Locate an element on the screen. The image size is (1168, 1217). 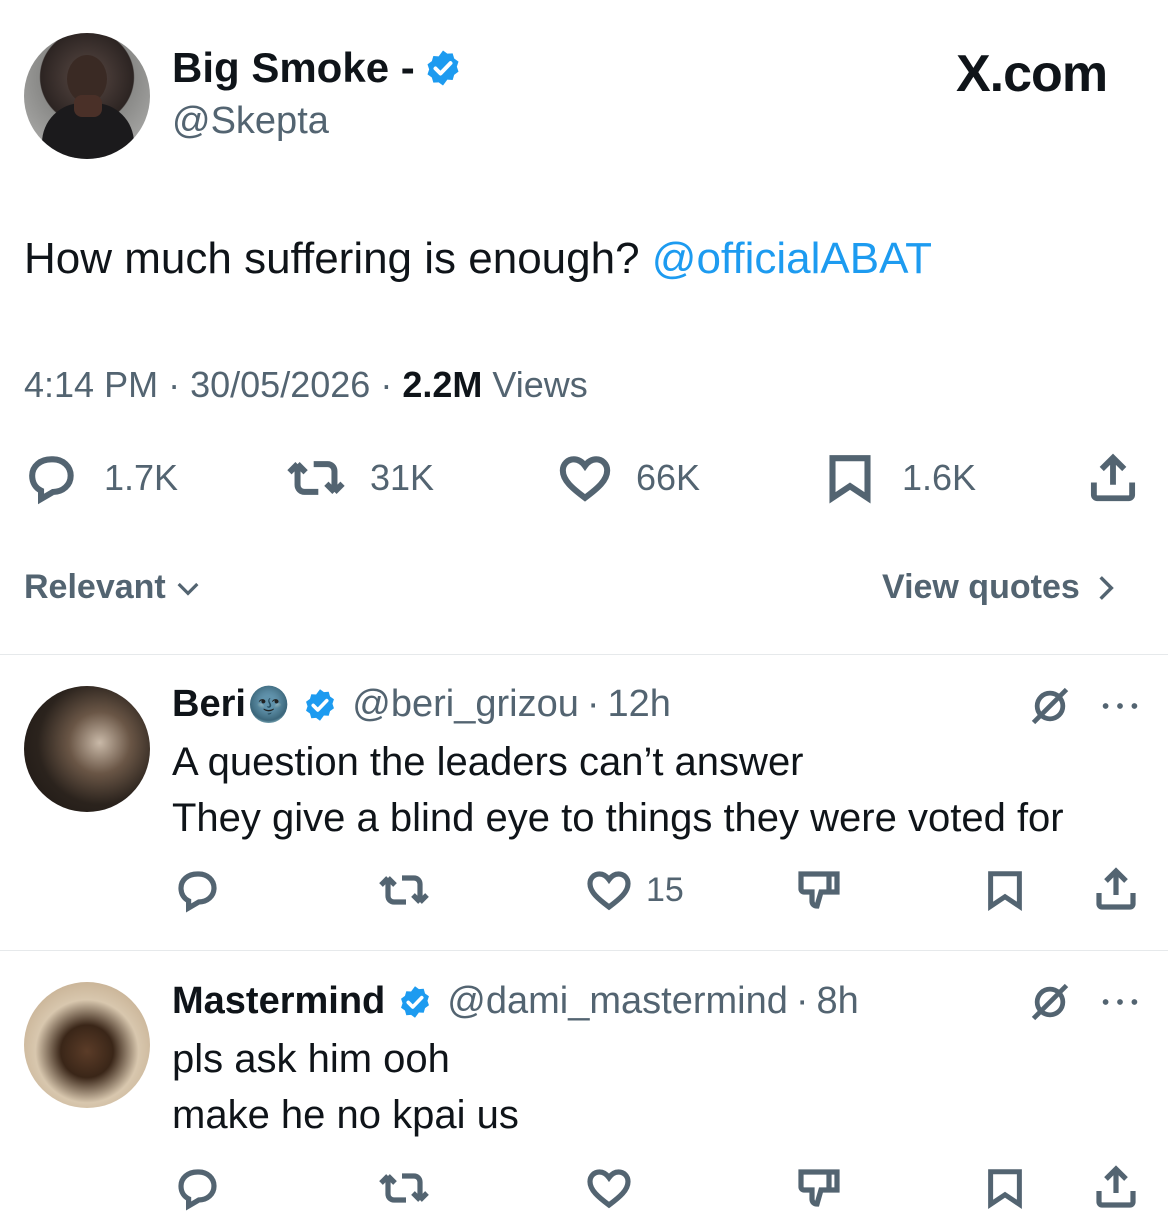
post-meta: 4:14 PM · 30/05/2026 · 2.2M Views is located at coordinates (306, 385).